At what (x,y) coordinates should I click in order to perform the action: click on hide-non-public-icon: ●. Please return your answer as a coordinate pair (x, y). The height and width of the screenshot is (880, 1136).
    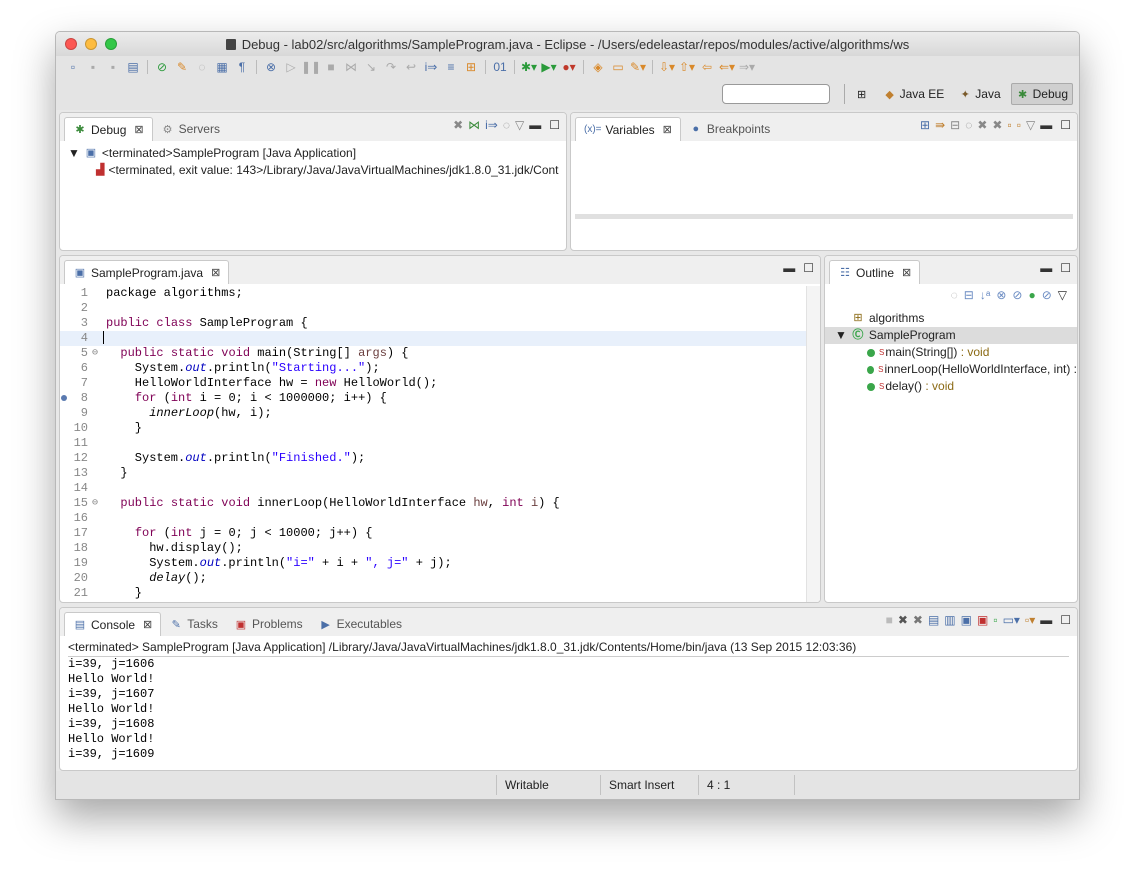
    Looking at the image, I should click on (1031, 295).